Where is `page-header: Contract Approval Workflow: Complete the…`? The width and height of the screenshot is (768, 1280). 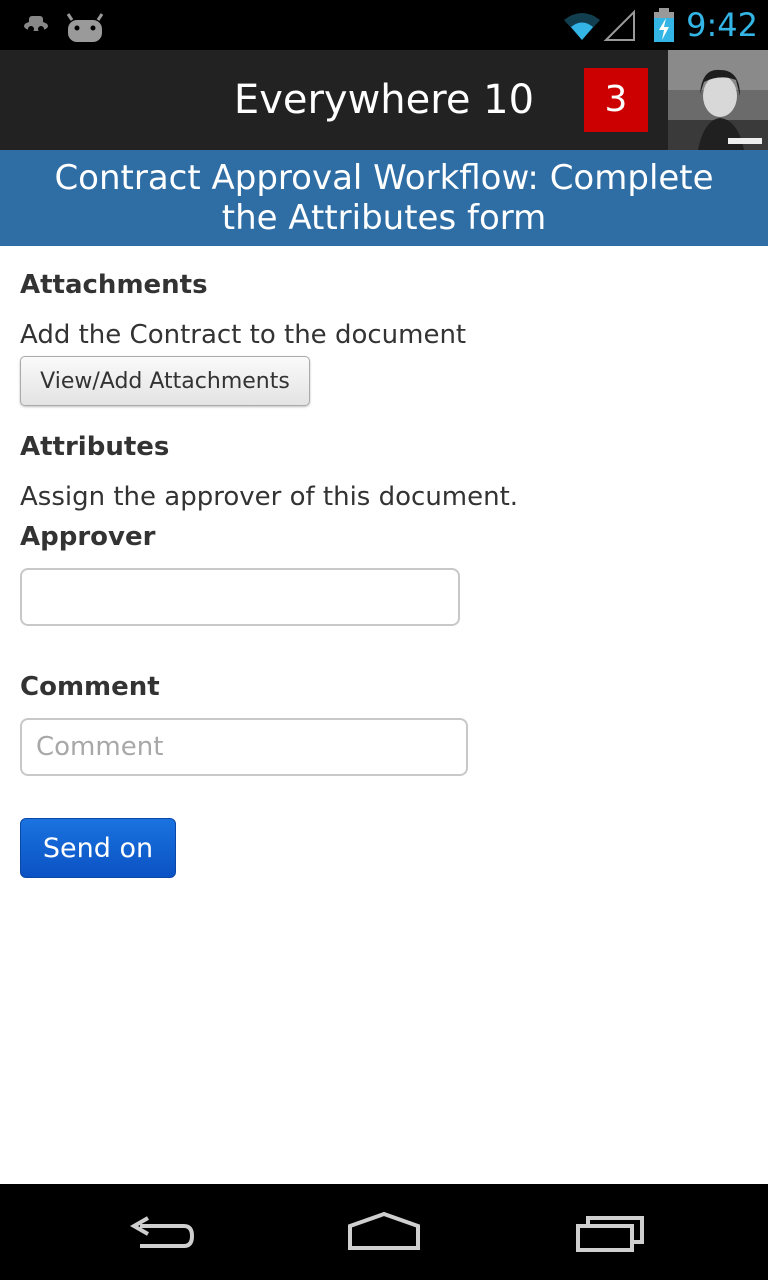
page-header: Contract Approval Workflow: Complete the… is located at coordinates (384, 198).